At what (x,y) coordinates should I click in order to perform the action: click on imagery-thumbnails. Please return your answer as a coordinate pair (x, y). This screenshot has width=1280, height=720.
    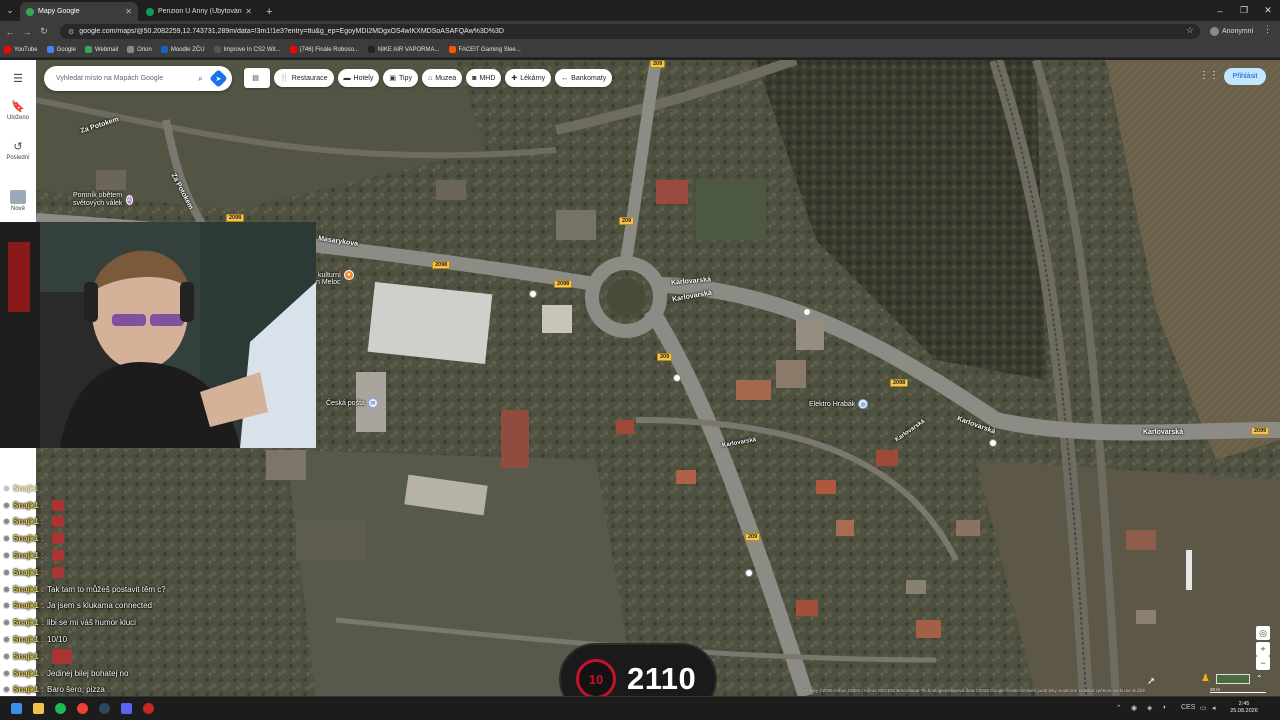
    Looking at the image, I should click on (1233, 679).